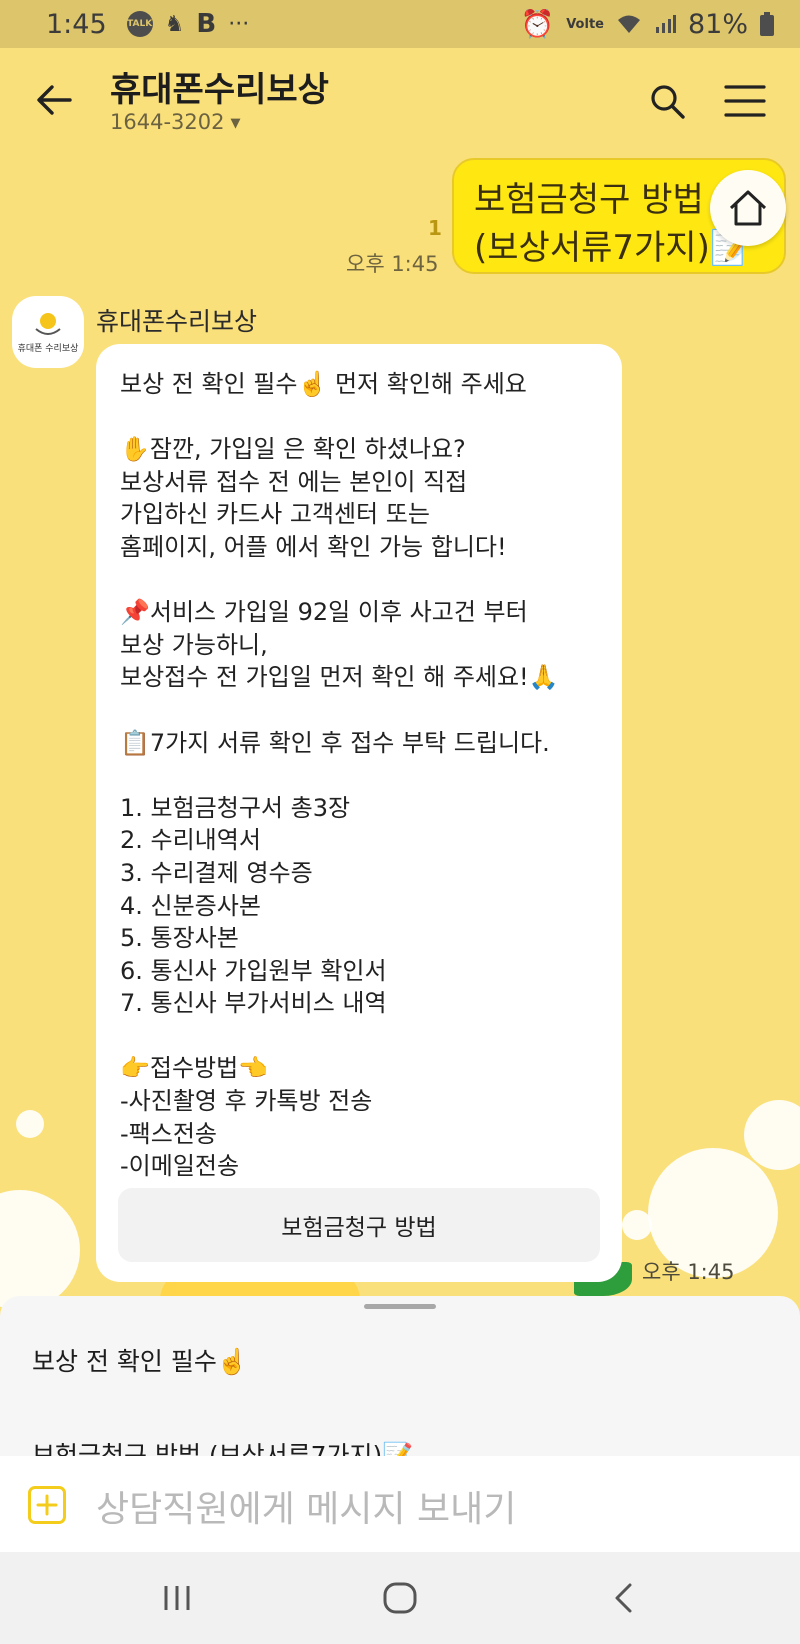  I want to click on message-input: 상담직원에게 메시지 보내기, so click(306, 1506).